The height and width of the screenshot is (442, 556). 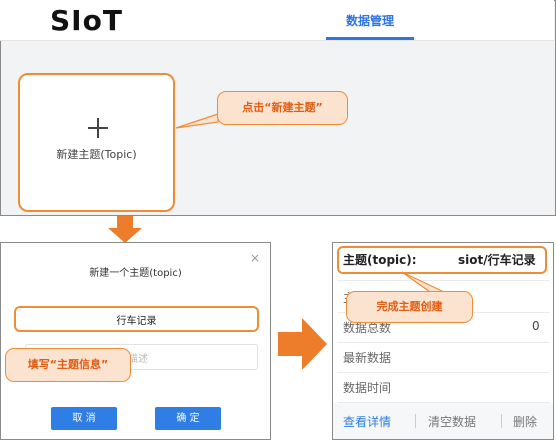 I want to click on latest-data-label: 最新数据, so click(x=367, y=358).